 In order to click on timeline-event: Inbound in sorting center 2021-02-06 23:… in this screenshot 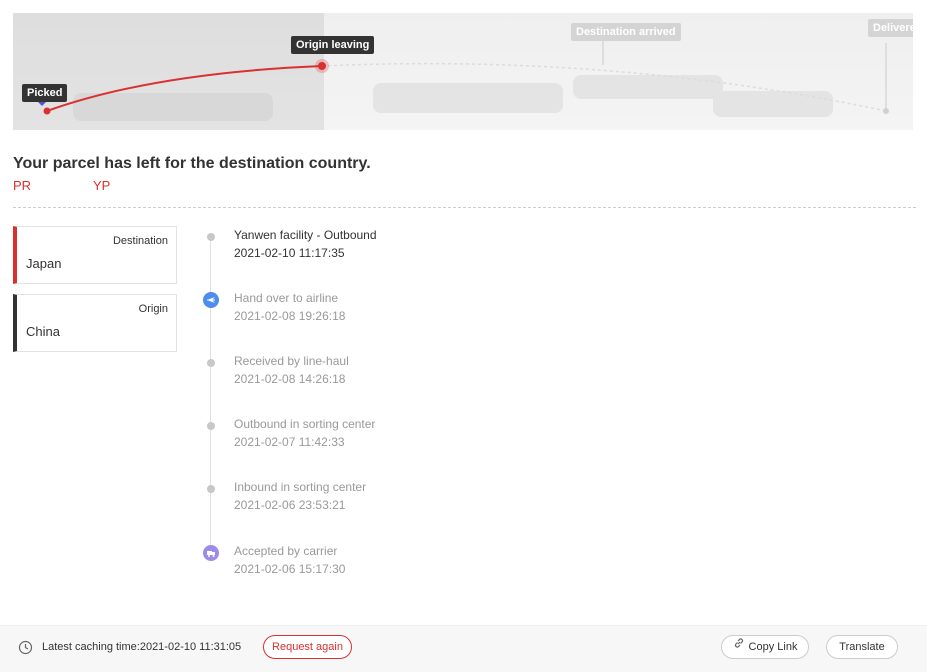, I will do `click(403, 505)`.